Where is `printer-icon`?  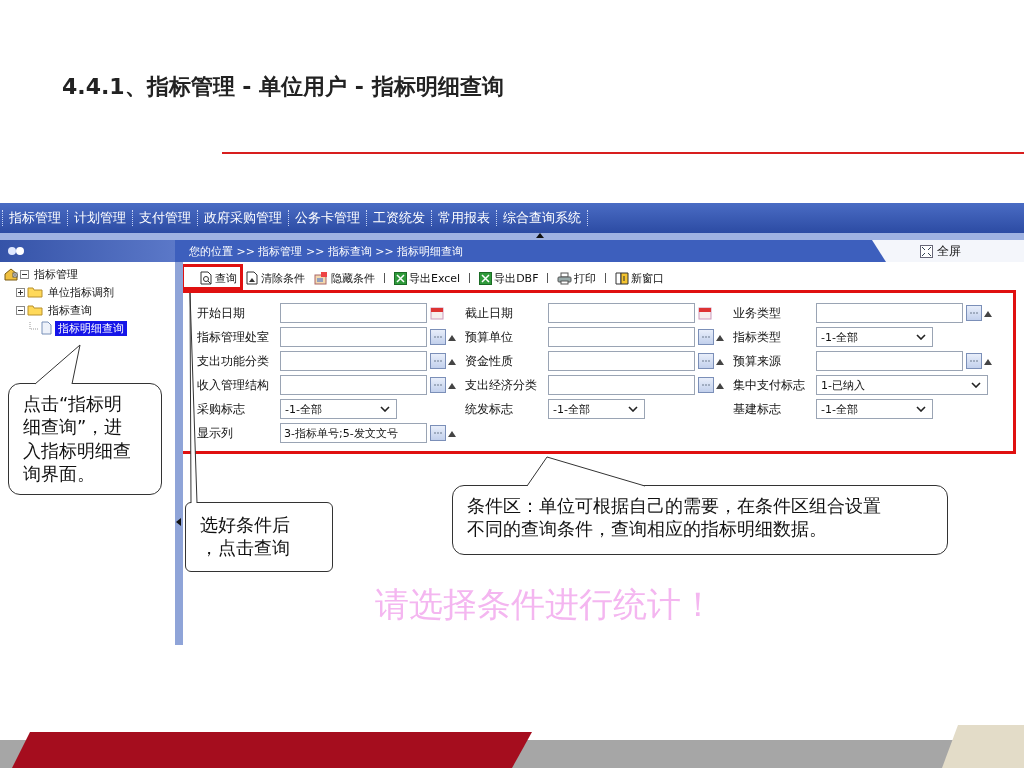
printer-icon is located at coordinates (565, 278).